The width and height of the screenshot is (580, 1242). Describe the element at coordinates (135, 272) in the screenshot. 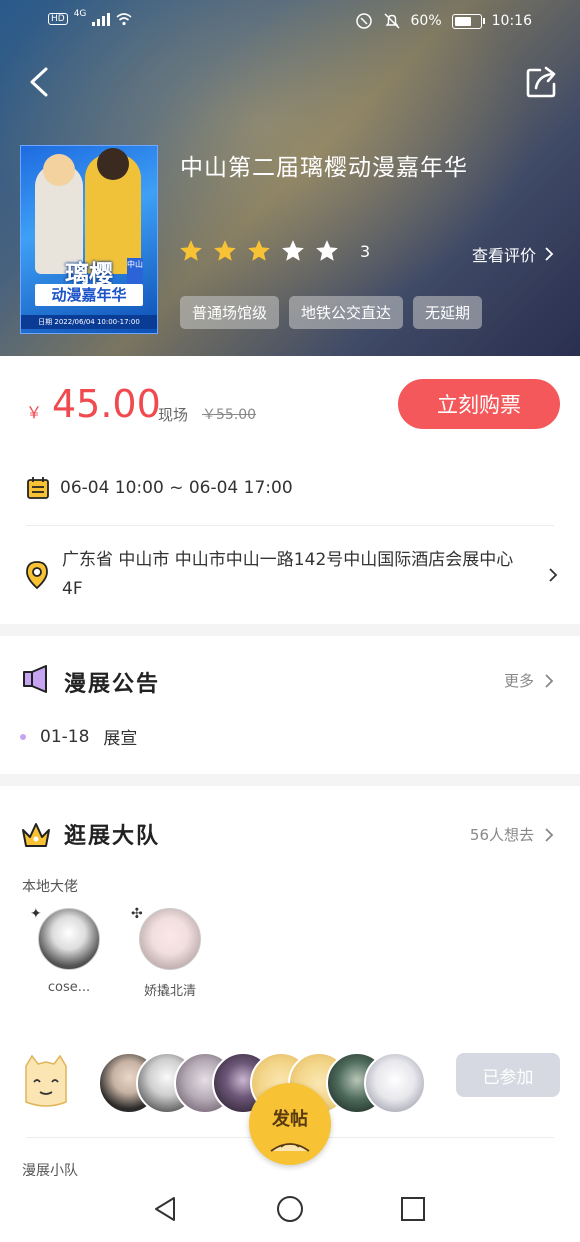

I see `poster-city: 中山` at that location.